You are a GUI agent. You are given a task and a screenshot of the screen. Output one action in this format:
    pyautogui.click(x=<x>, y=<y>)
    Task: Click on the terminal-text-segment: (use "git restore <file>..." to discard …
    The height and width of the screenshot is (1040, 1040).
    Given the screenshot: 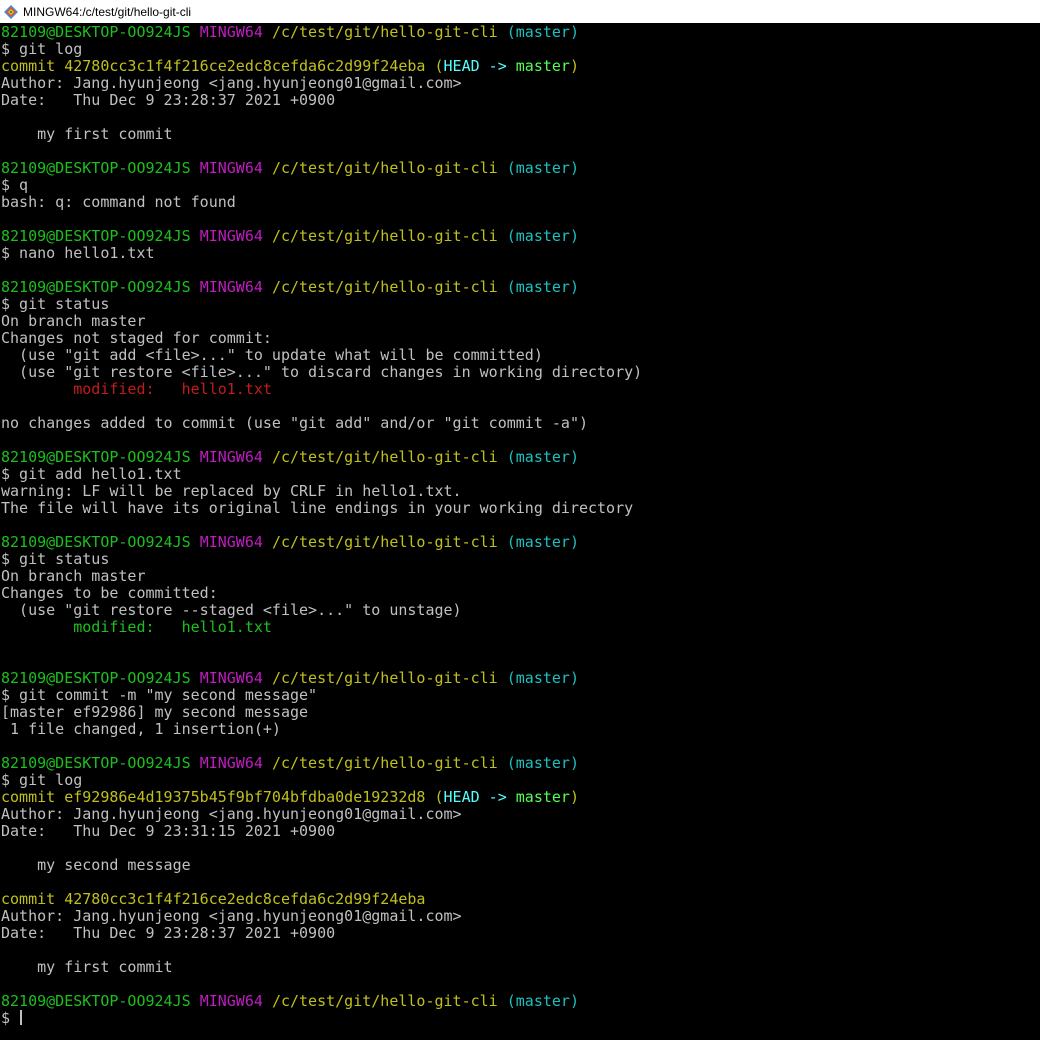 What is the action you would take?
    pyautogui.click(x=322, y=372)
    